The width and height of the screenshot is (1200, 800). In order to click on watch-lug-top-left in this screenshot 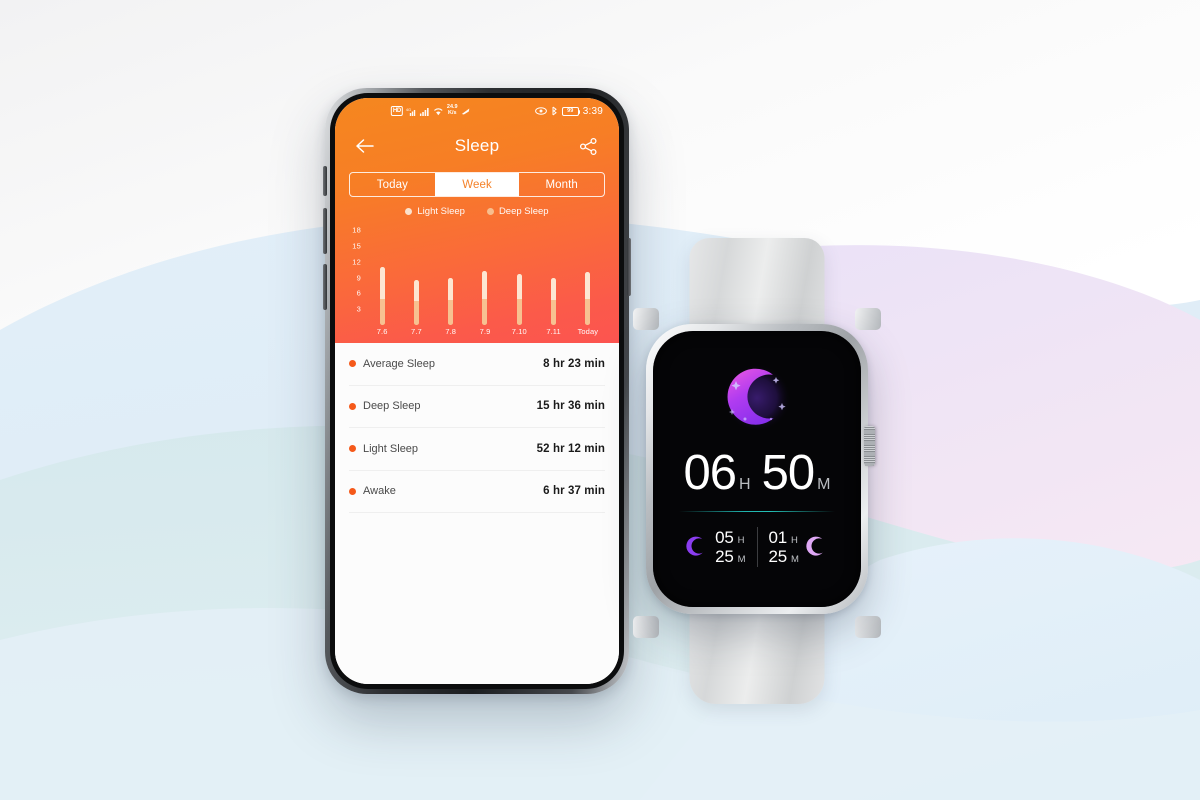, I will do `click(646, 319)`.